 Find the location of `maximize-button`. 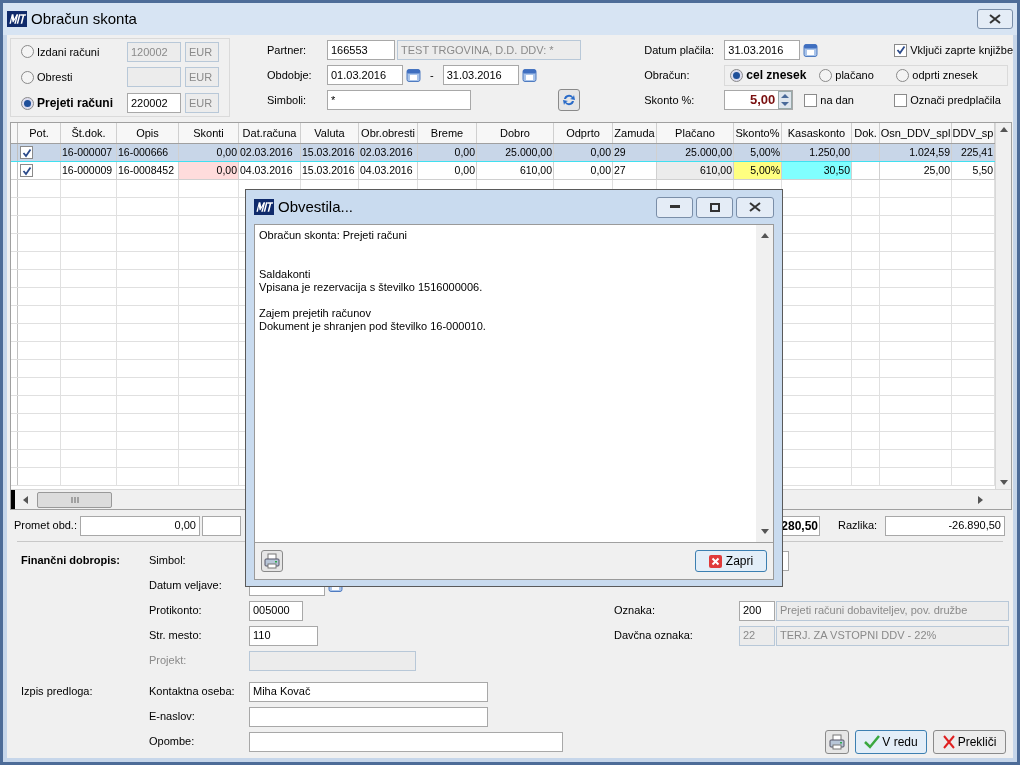

maximize-button is located at coordinates (714, 207).